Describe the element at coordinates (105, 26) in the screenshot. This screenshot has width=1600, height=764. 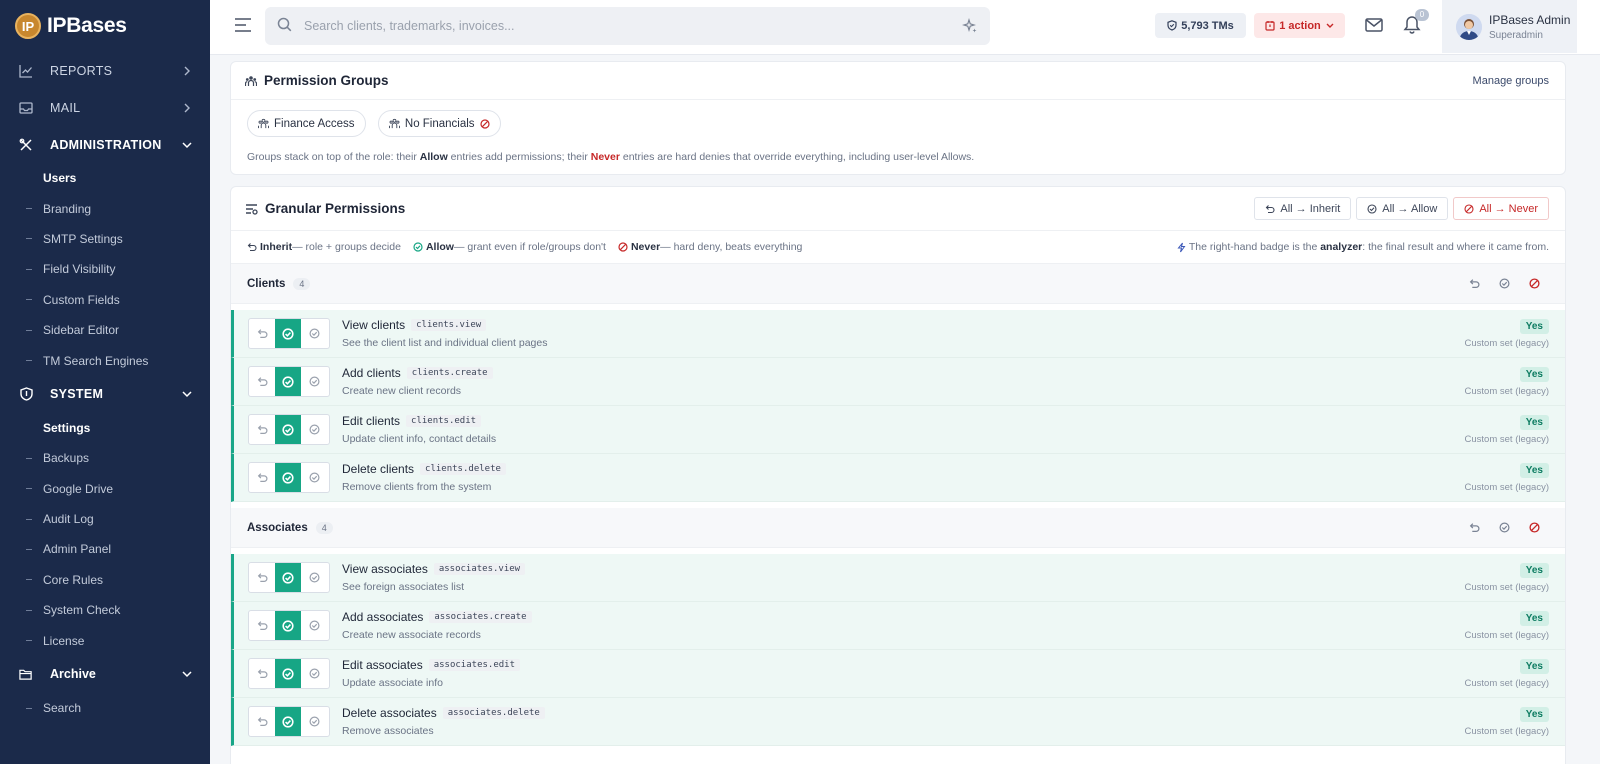
I see `brand-logo: IP IPBases` at that location.